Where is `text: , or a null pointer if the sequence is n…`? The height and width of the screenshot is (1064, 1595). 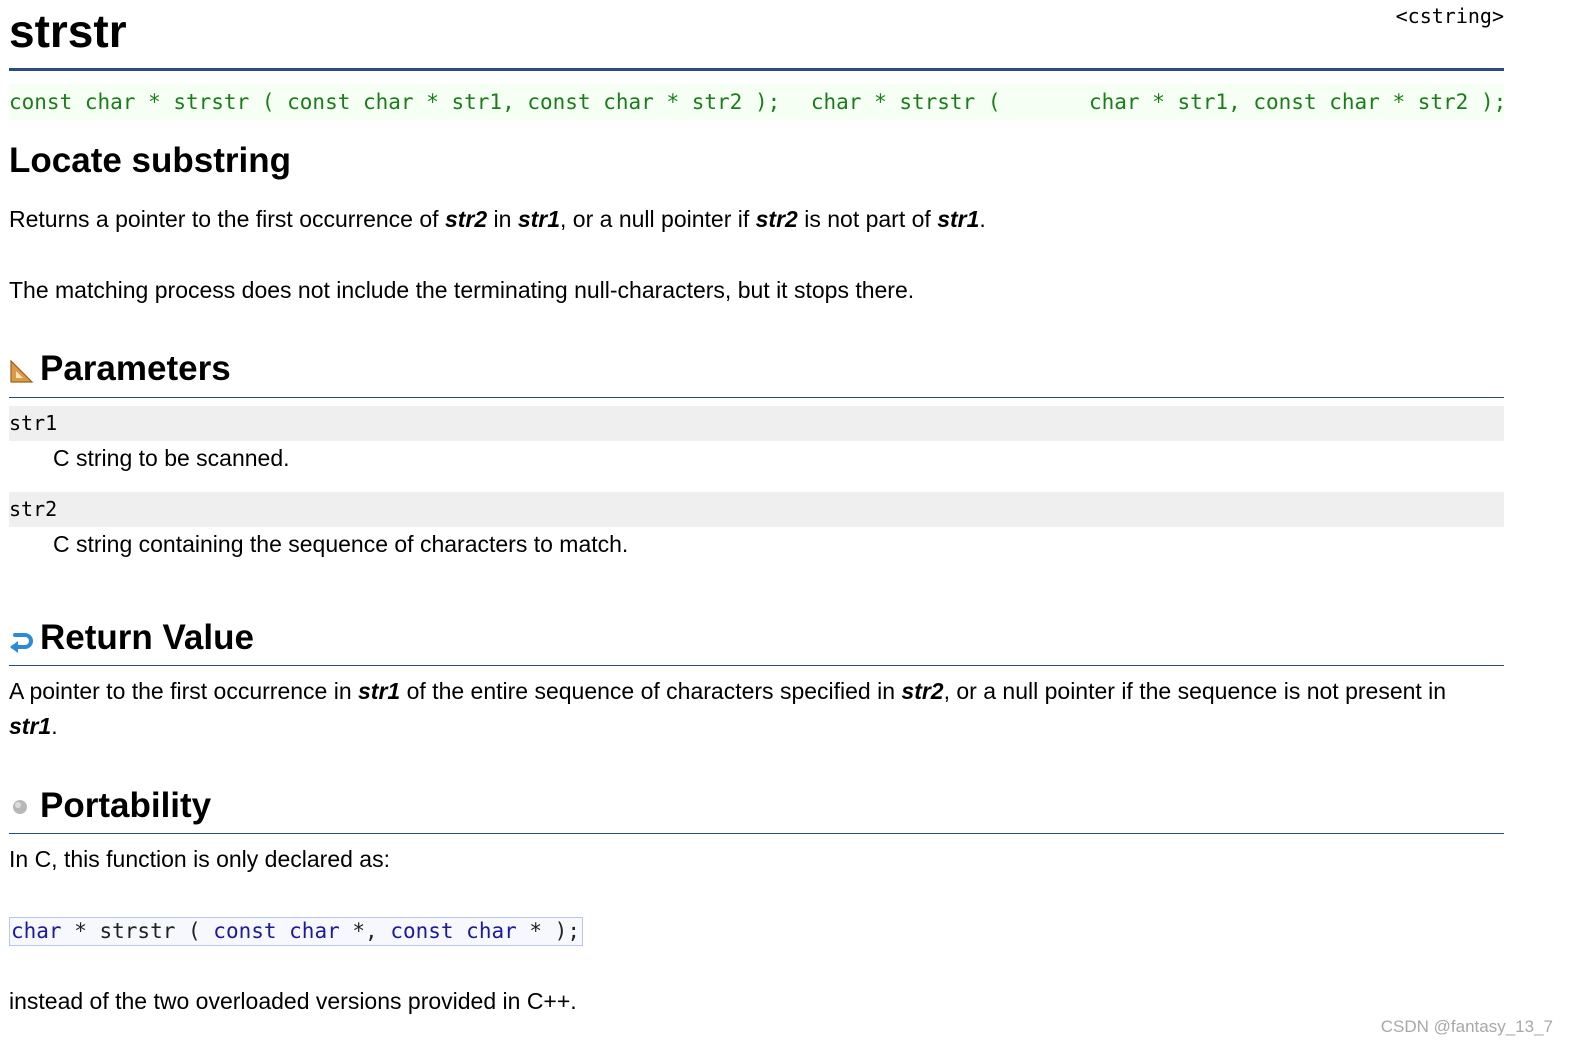 text: , or a null pointer if the sequence is n… is located at coordinates (1195, 691).